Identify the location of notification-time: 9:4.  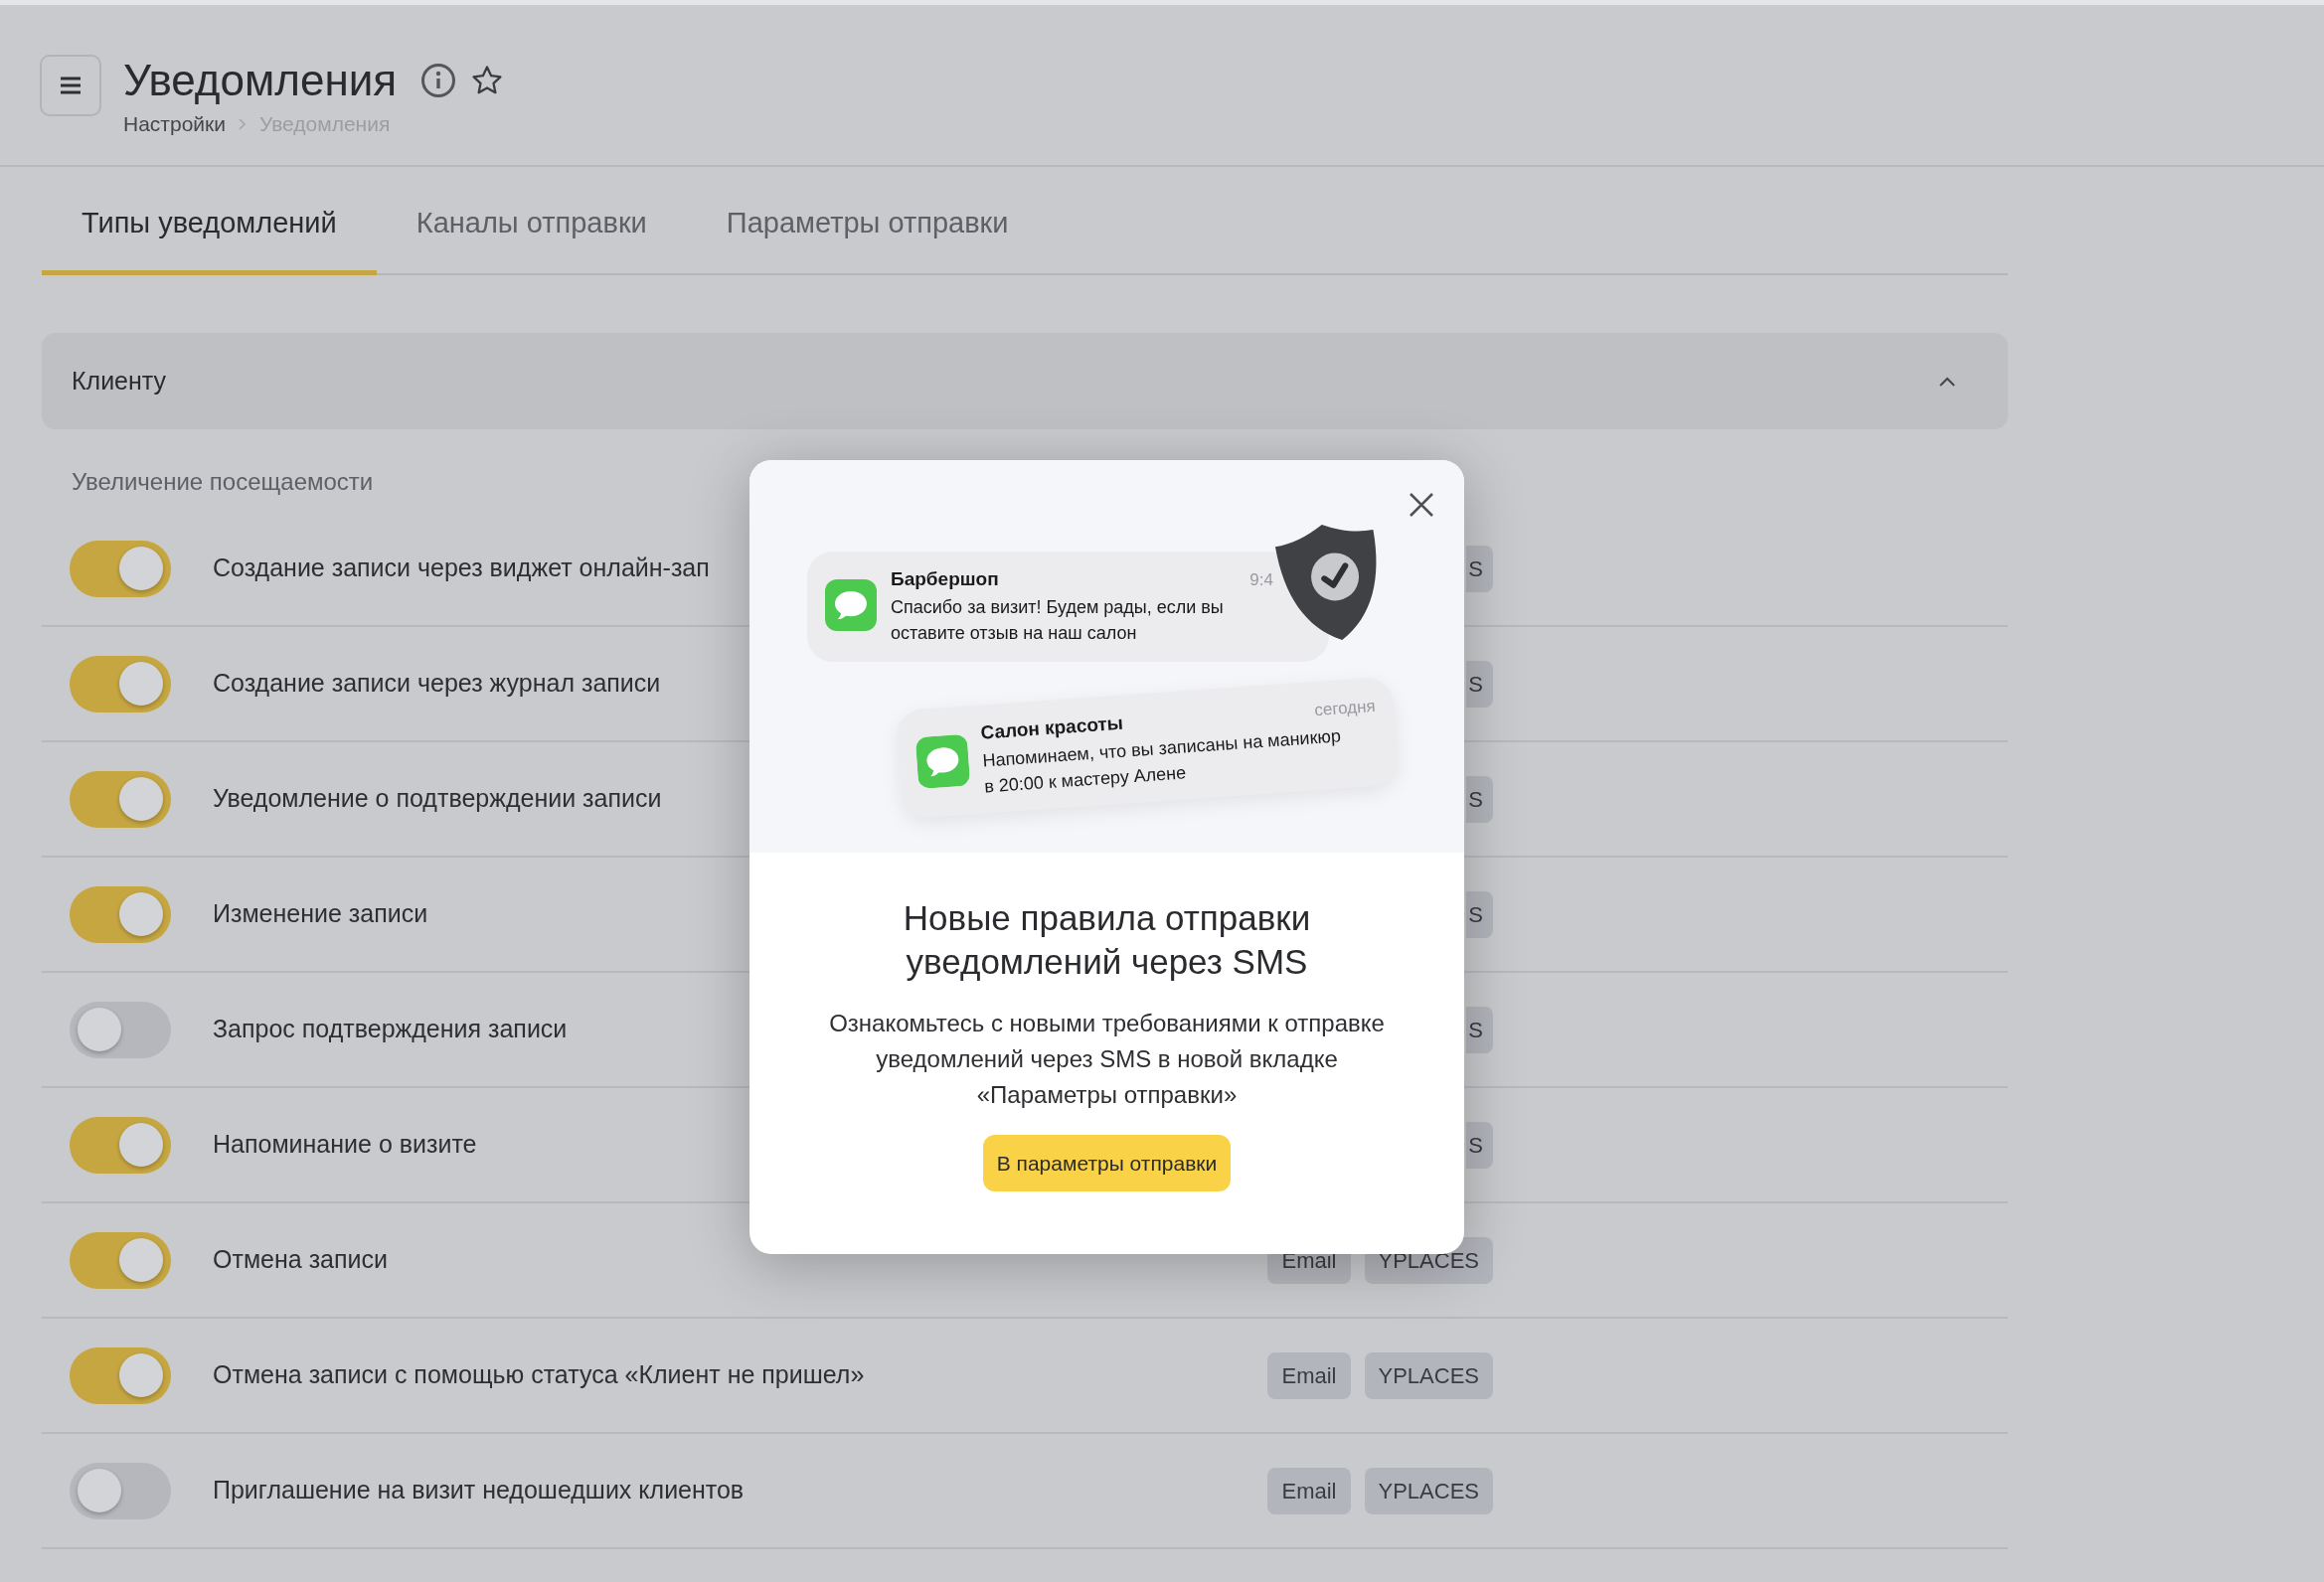
(1261, 580).